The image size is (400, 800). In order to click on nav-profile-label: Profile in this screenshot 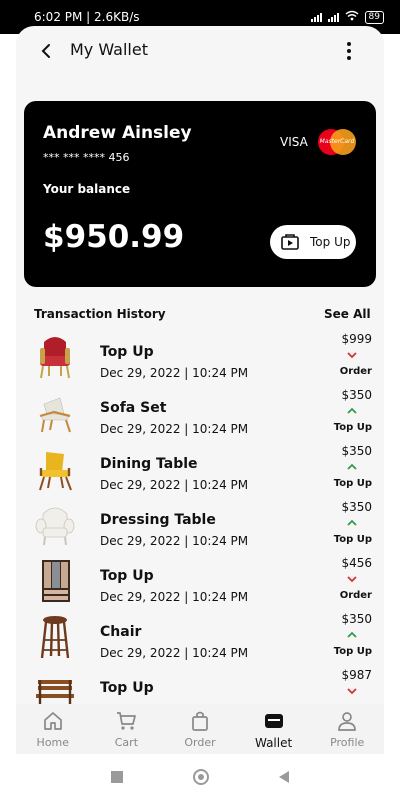, I will do `click(347, 742)`.